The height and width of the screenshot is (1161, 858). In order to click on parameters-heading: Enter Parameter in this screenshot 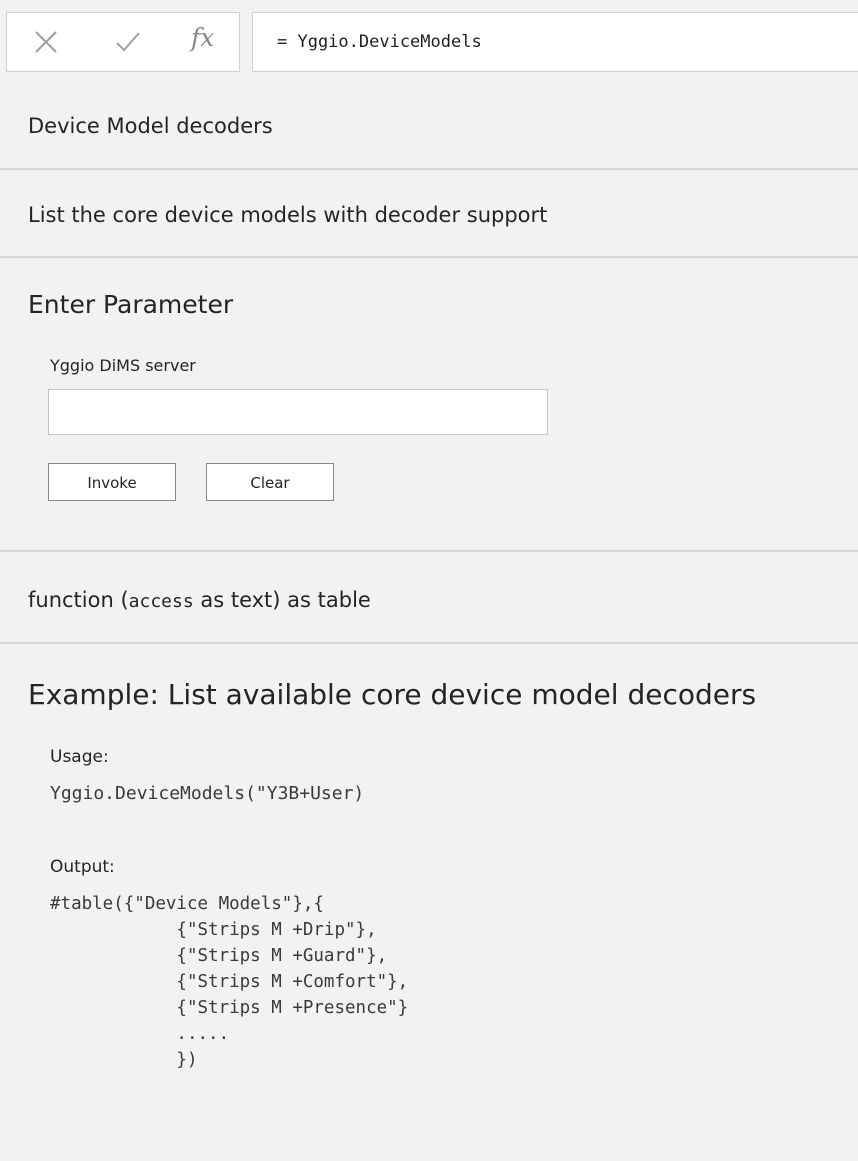, I will do `click(131, 304)`.